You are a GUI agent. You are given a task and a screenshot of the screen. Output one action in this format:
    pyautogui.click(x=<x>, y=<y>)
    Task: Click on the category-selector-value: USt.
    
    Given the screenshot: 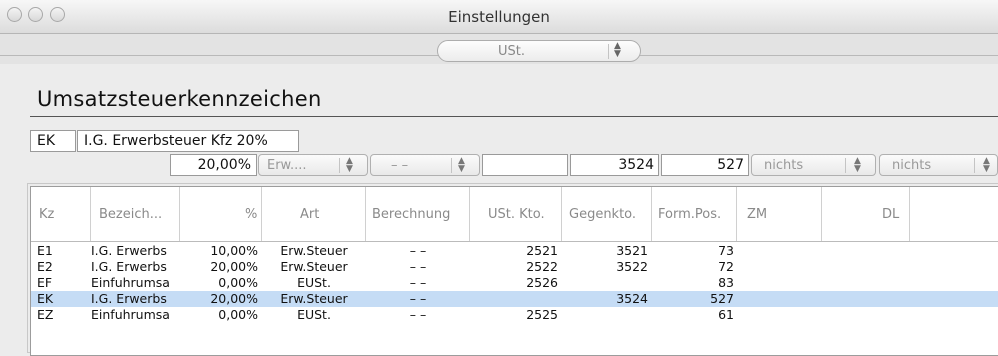 What is the action you would take?
    pyautogui.click(x=511, y=51)
    